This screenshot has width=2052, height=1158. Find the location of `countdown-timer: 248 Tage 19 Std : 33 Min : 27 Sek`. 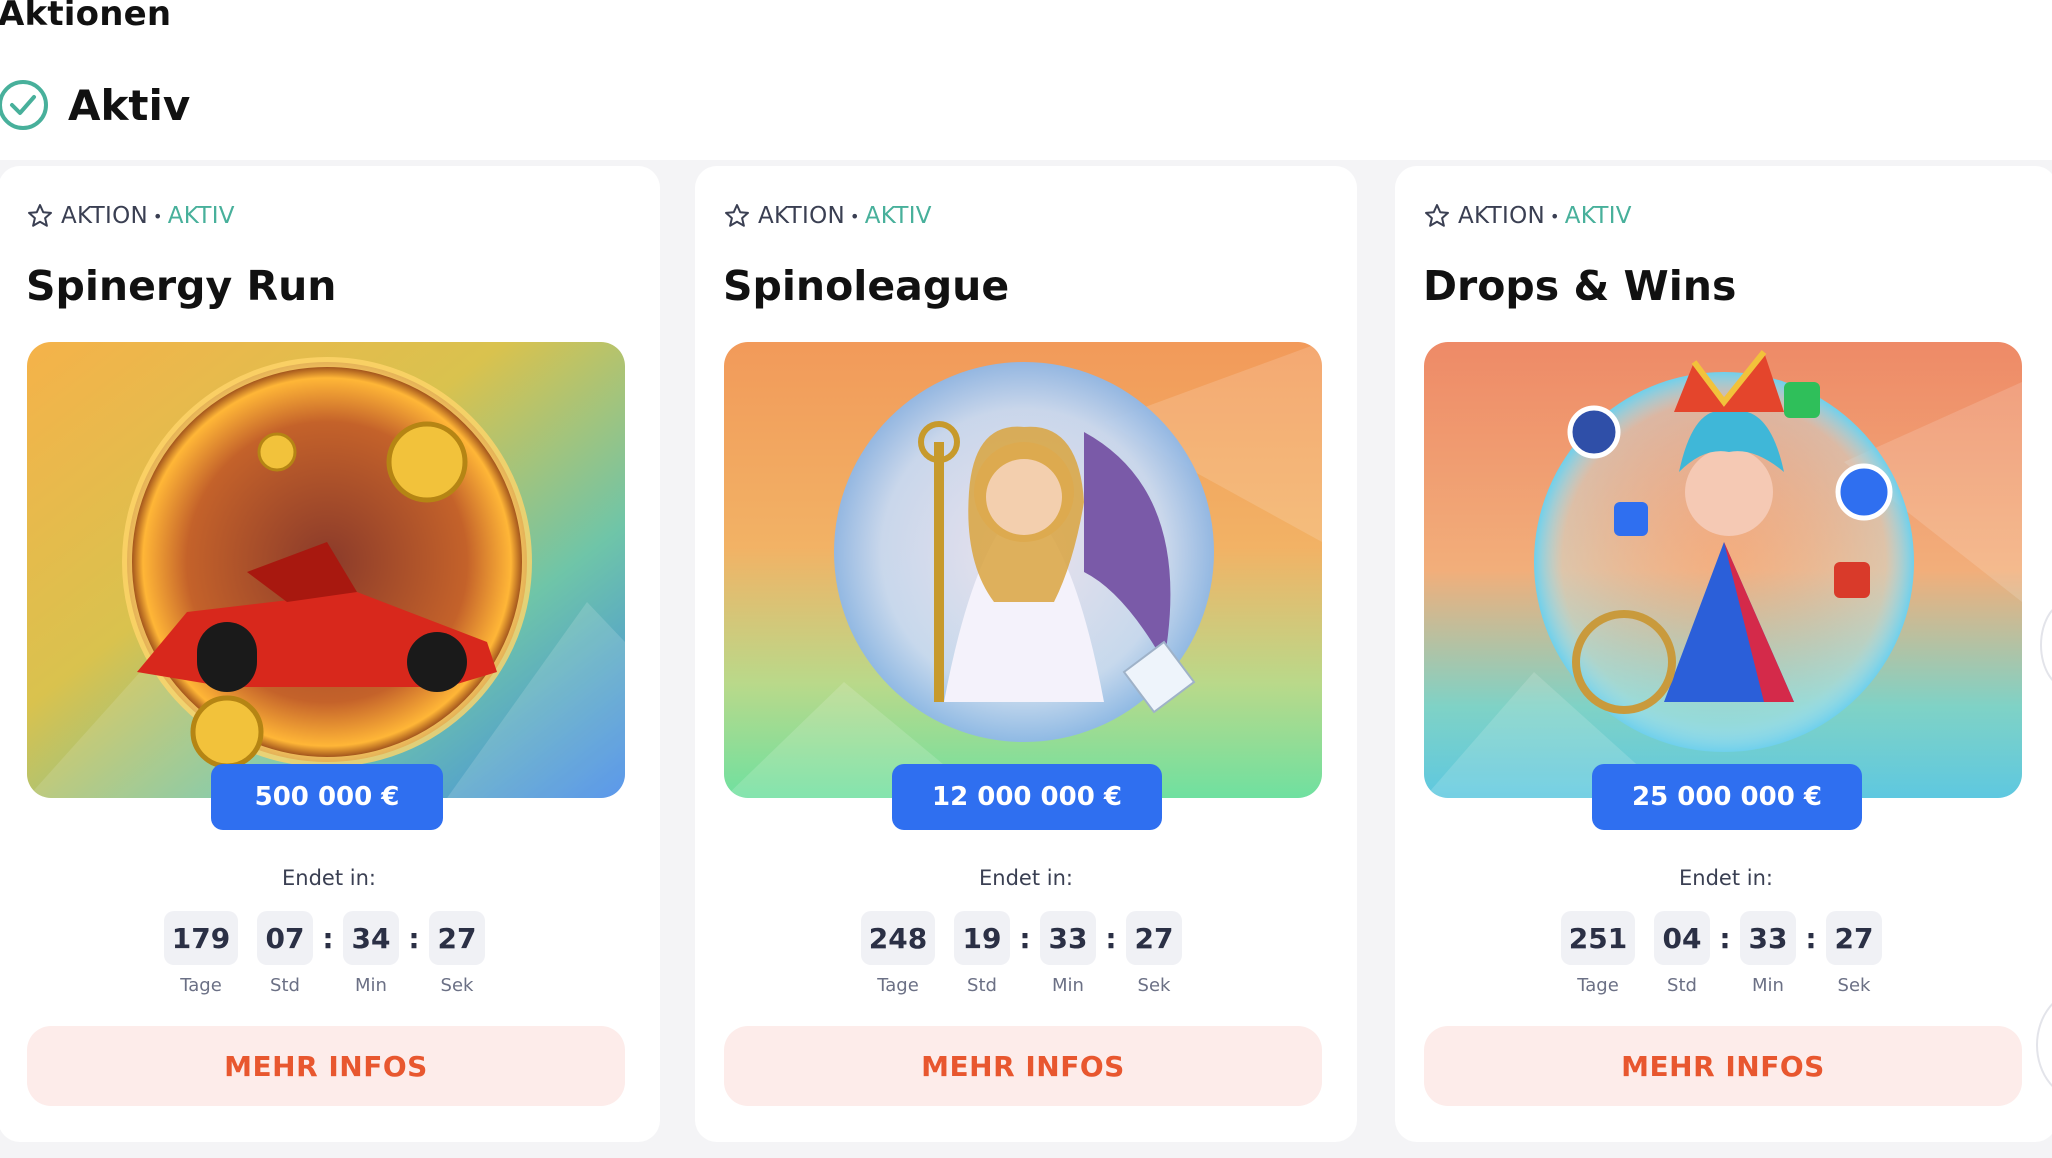

countdown-timer: 248 Tage 19 Std : 33 Min : 27 Sek is located at coordinates (1026, 953).